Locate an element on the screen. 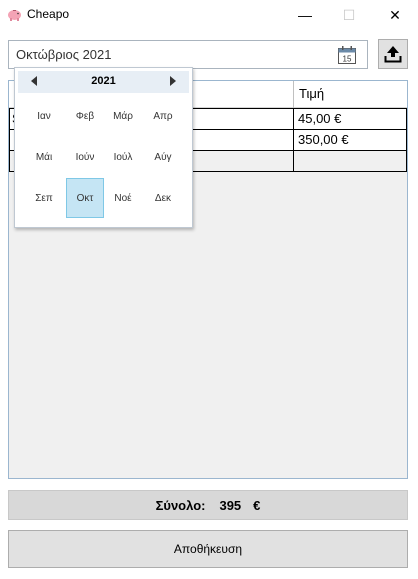 Image resolution: width=418 pixels, height=579 pixels. date-picker-value: Οκτώβριος 2021 is located at coordinates (64, 54).